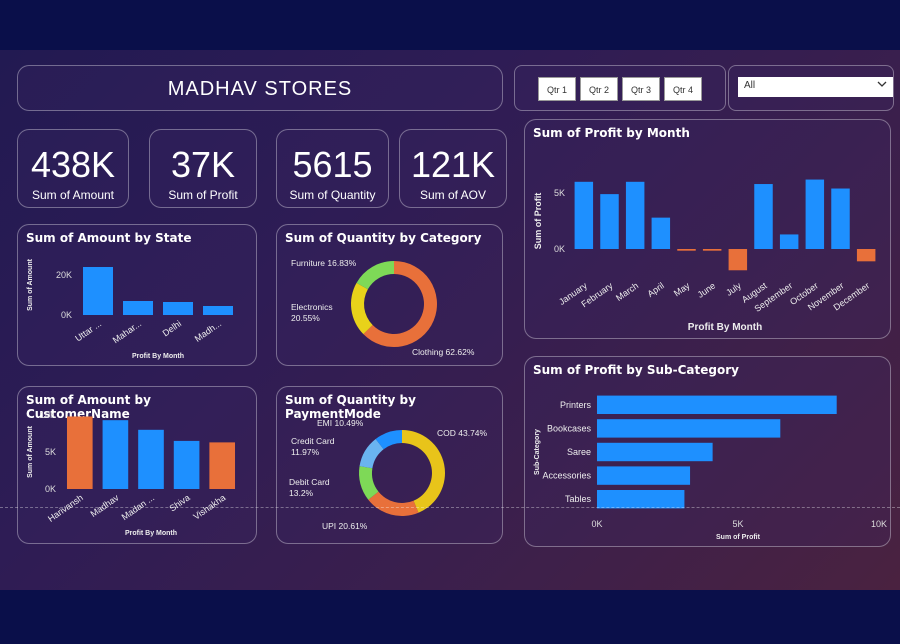 This screenshot has width=900, height=644. I want to click on kpi-amount-label: Sum of Amount, so click(73, 195).